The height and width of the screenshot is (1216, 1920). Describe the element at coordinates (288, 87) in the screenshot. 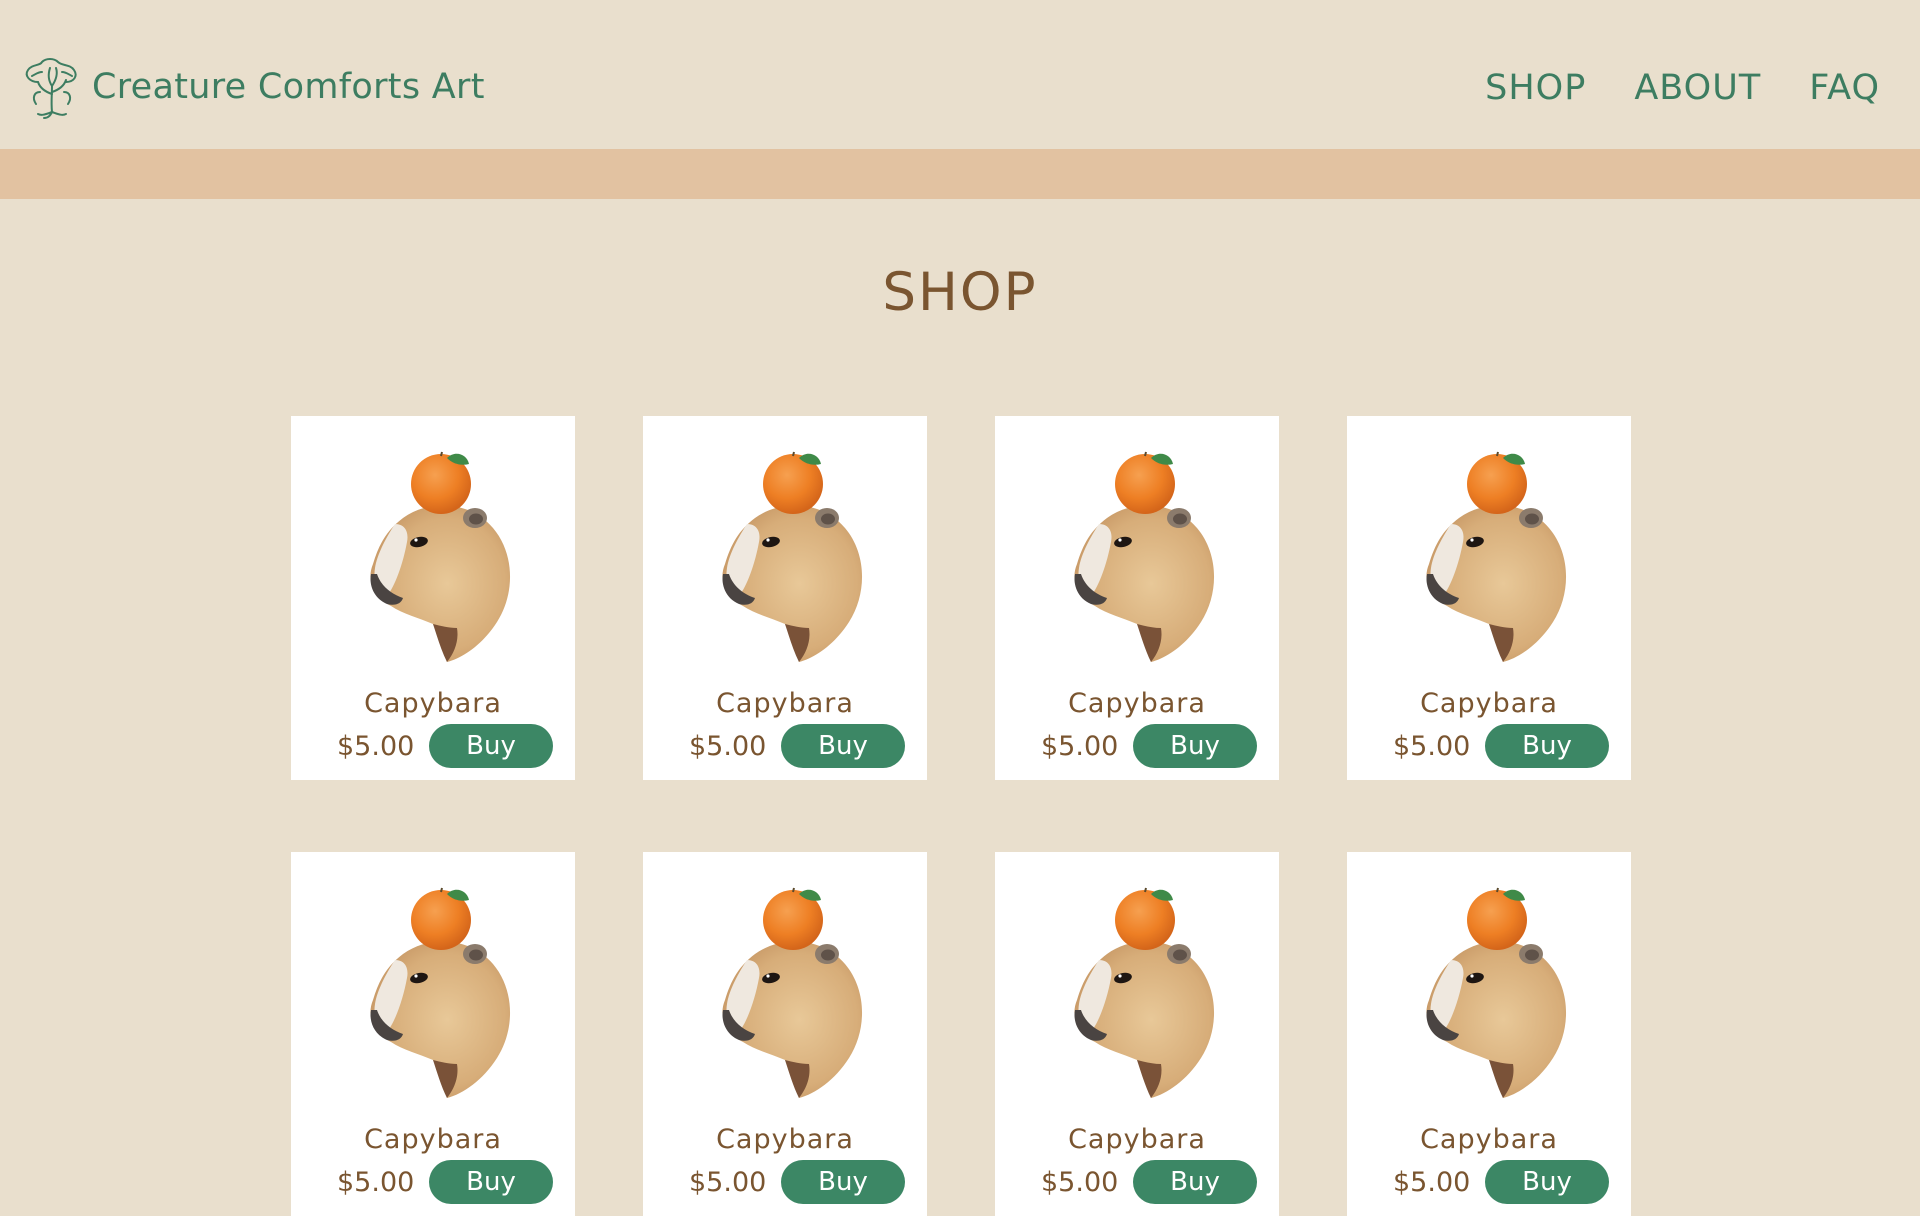

I see `brand-name: Creature Comforts Art` at that location.